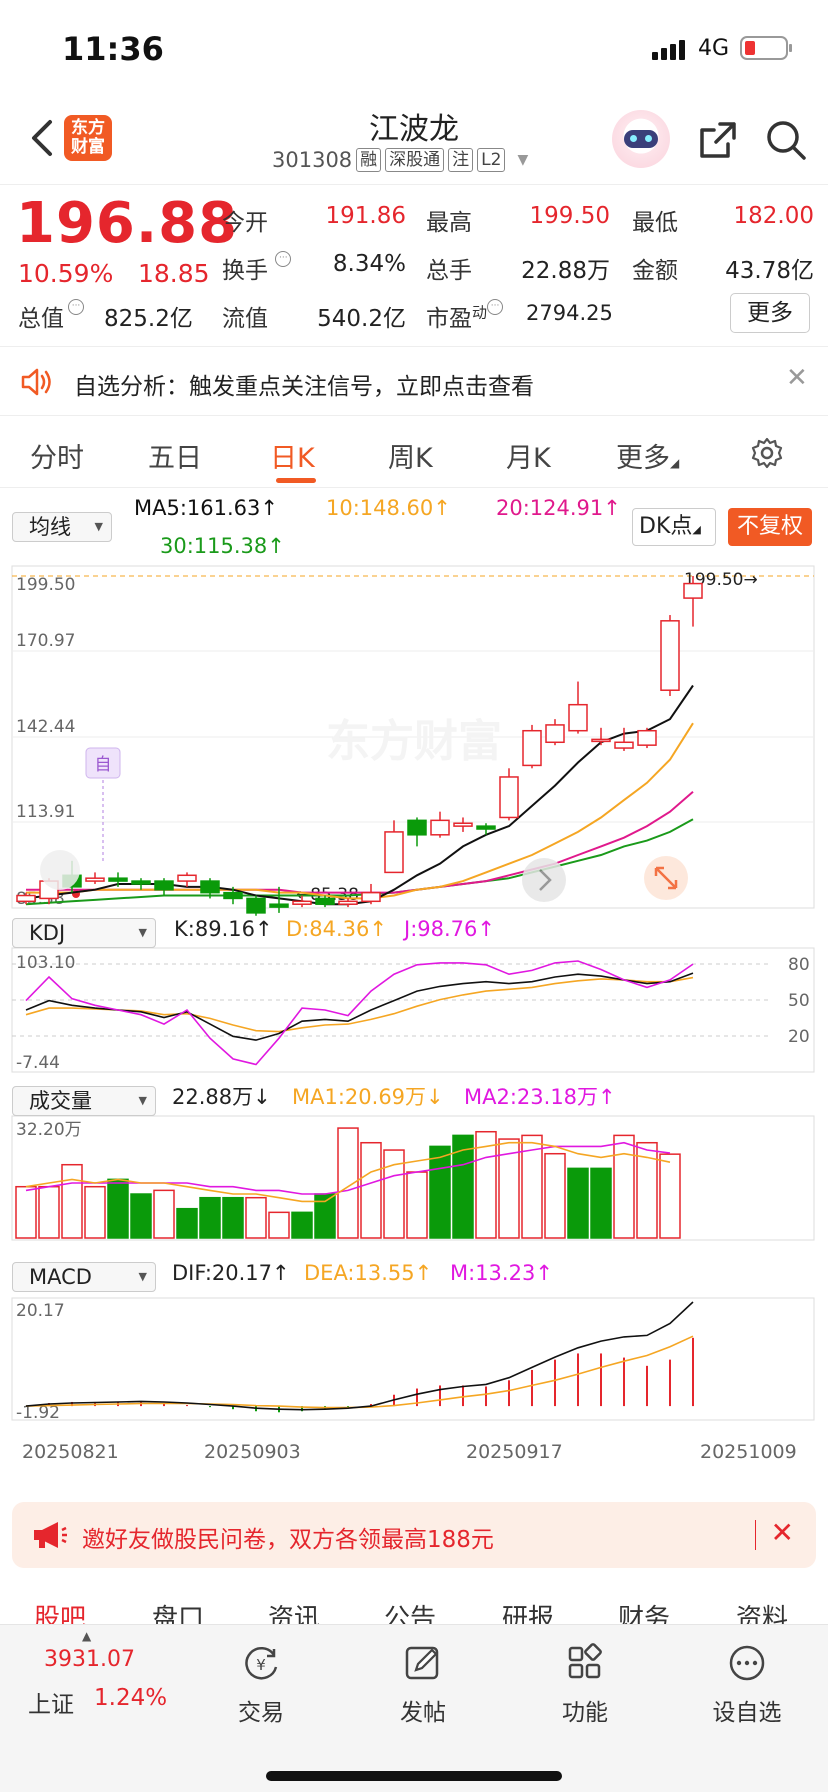 The width and height of the screenshot is (828, 1792). Describe the element at coordinates (175, 455) in the screenshot. I see `tab-five-day: 五日` at that location.